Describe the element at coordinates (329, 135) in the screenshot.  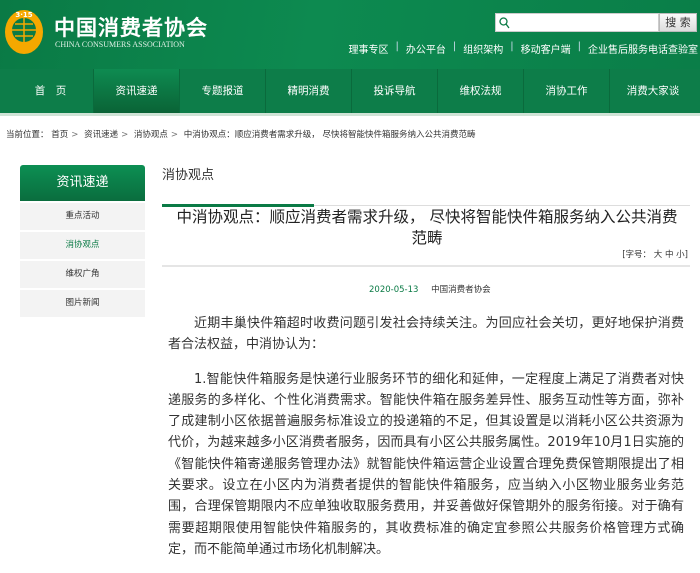
I see `breadcrumb-current: 中消协观点：顺应消费者需求升级， 尽快将智能快件箱服务纳入公共消费范畴` at that location.